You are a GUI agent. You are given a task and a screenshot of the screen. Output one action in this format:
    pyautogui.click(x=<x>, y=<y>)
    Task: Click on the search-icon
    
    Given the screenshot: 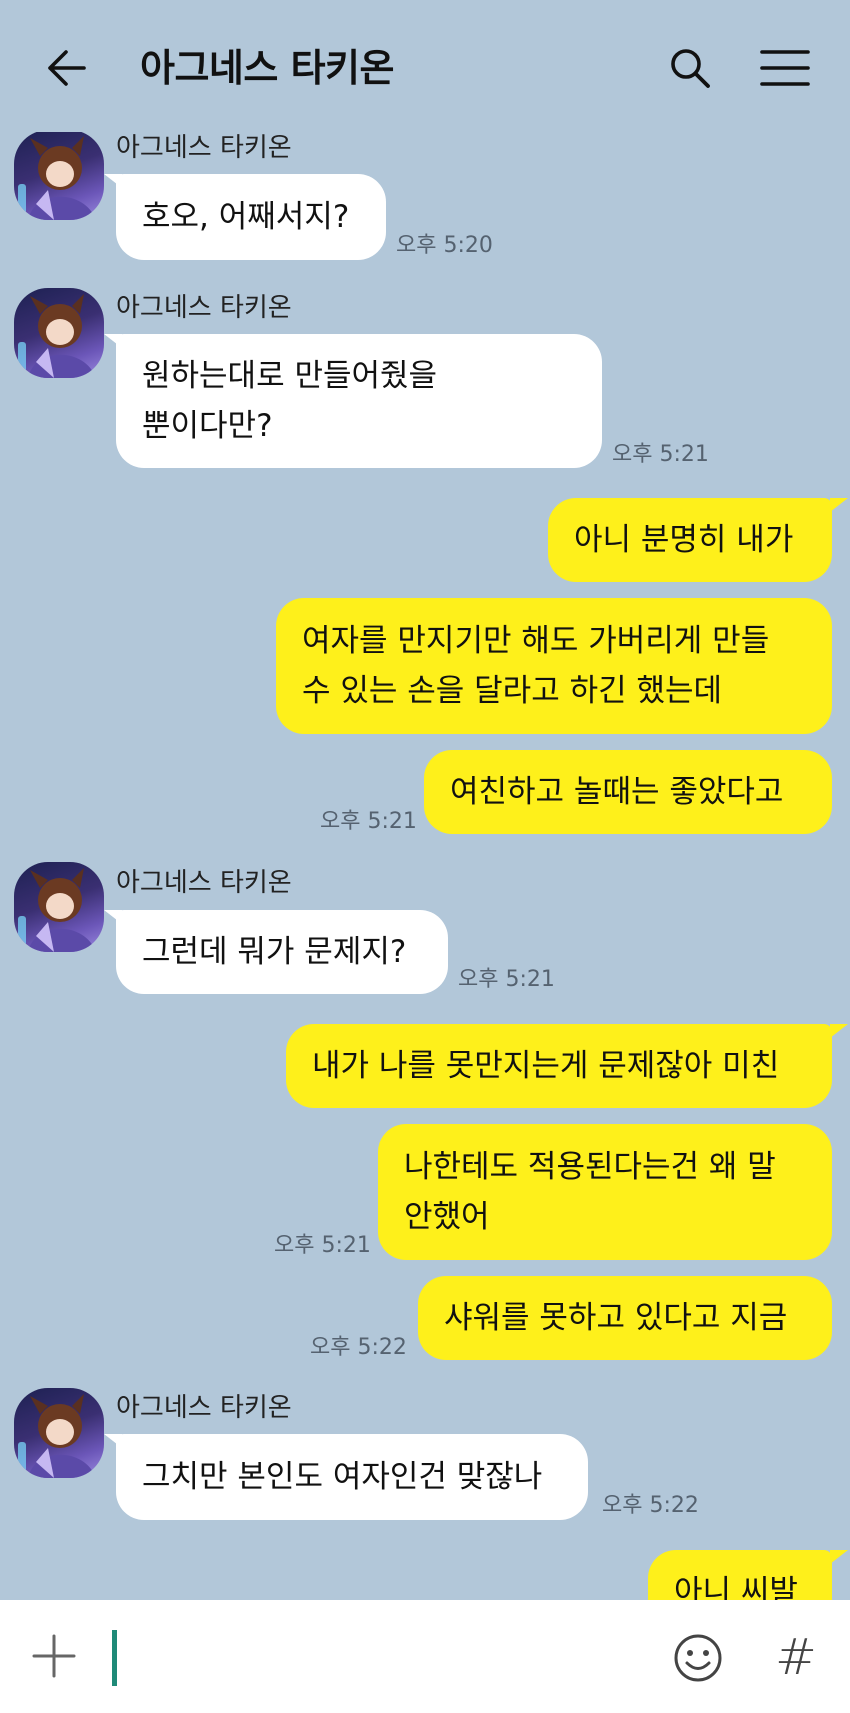 What is the action you would take?
    pyautogui.click(x=690, y=68)
    